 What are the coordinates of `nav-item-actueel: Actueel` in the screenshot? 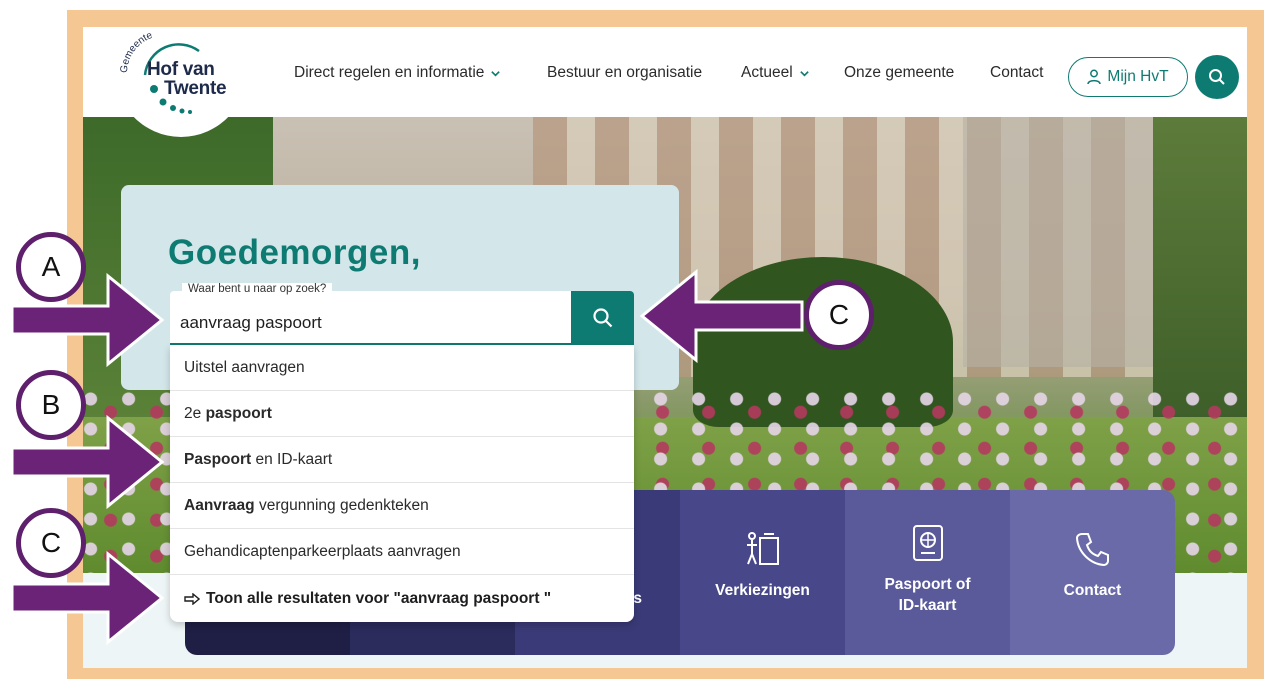 It's located at (775, 73).